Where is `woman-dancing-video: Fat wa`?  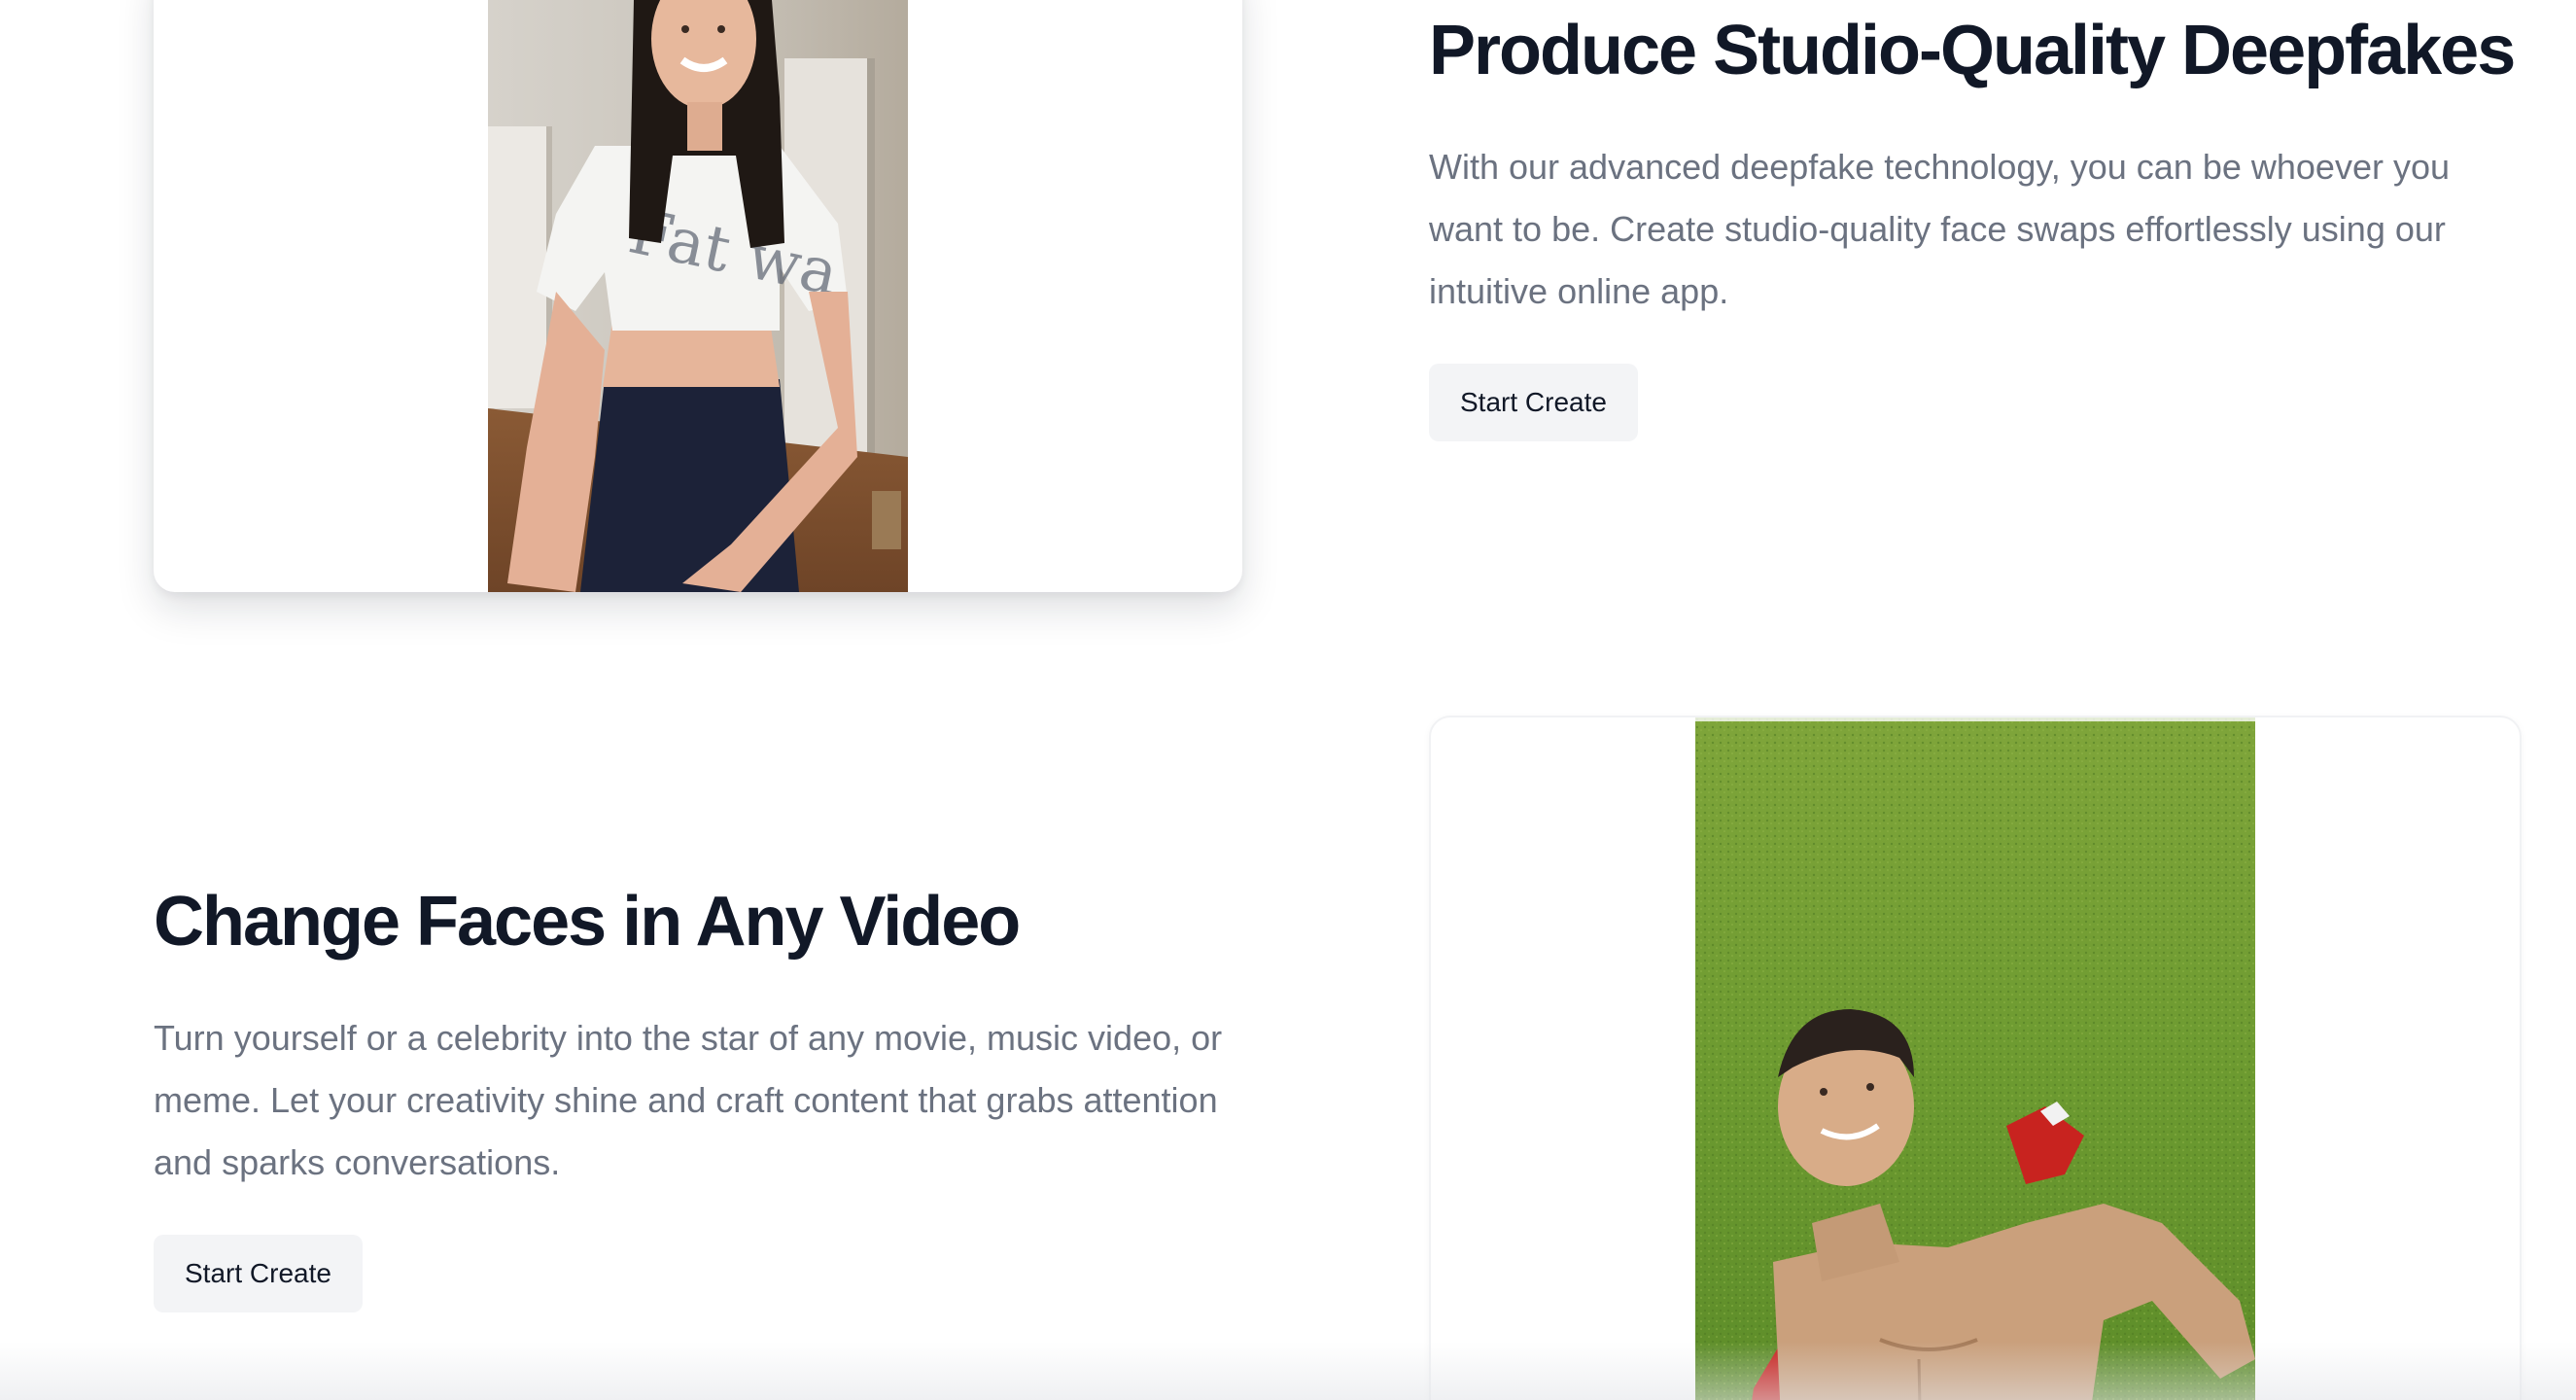
woman-dancing-video: Fat wa is located at coordinates (698, 296).